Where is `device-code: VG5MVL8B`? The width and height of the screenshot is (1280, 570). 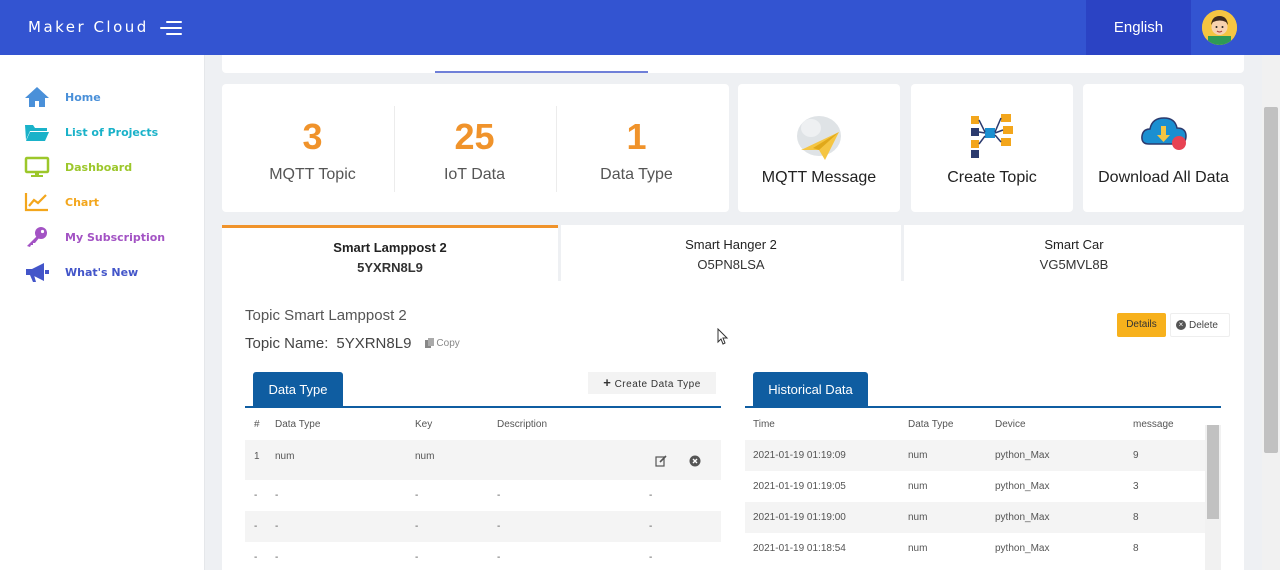 device-code: VG5MVL8B is located at coordinates (1074, 264).